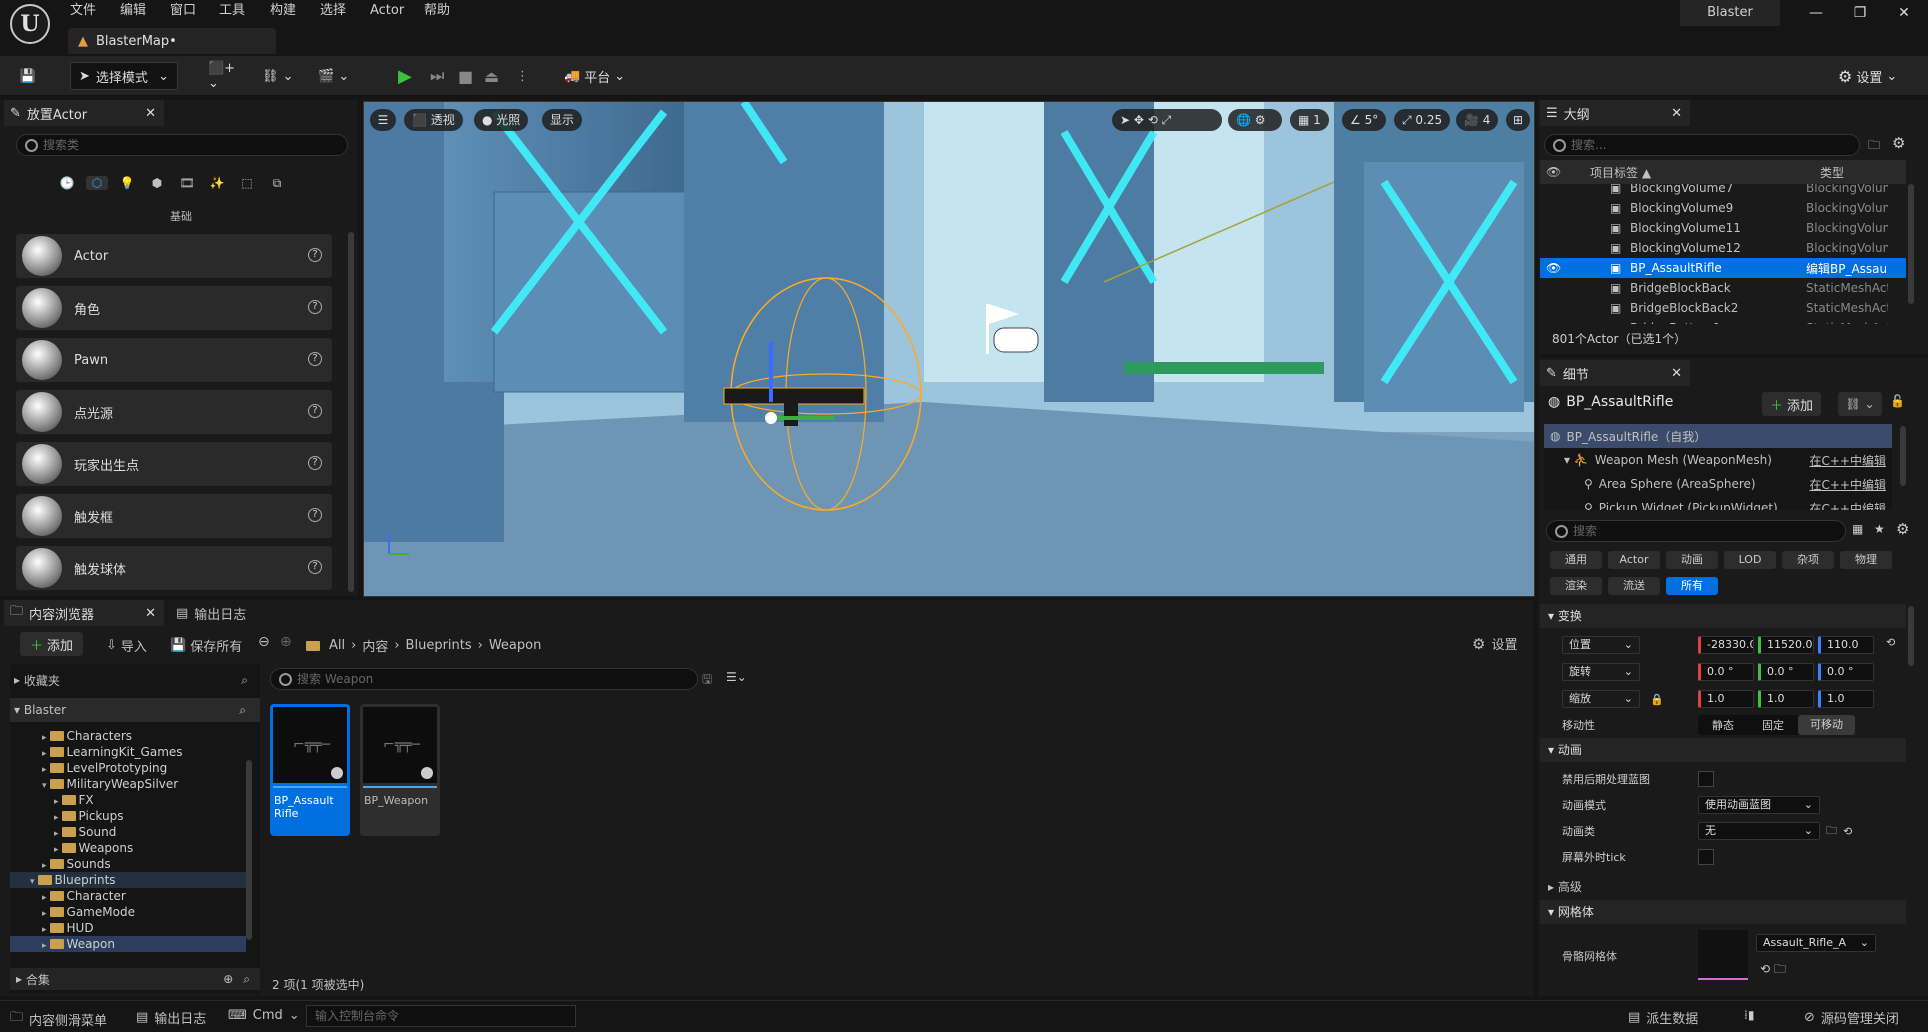 This screenshot has height=1032, width=1928. I want to click on step-icon: ⏭, so click(441, 76).